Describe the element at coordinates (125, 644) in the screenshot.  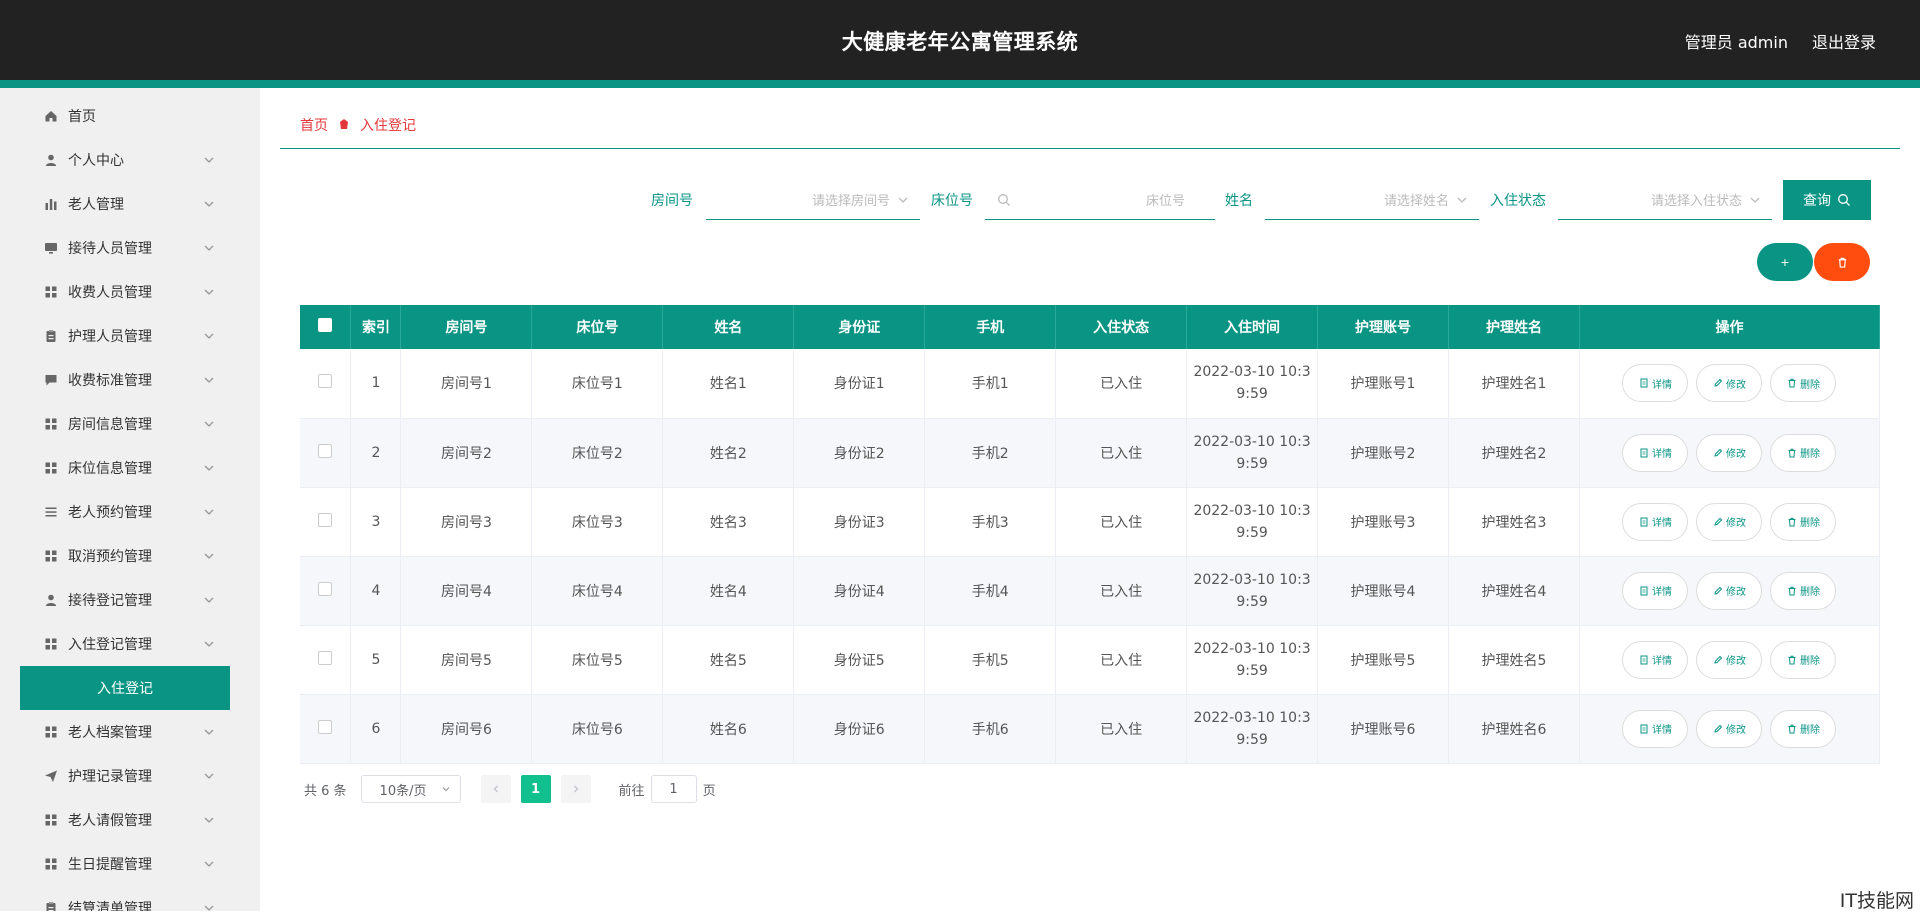
I see `sidebar-item: 入住登记管理` at that location.